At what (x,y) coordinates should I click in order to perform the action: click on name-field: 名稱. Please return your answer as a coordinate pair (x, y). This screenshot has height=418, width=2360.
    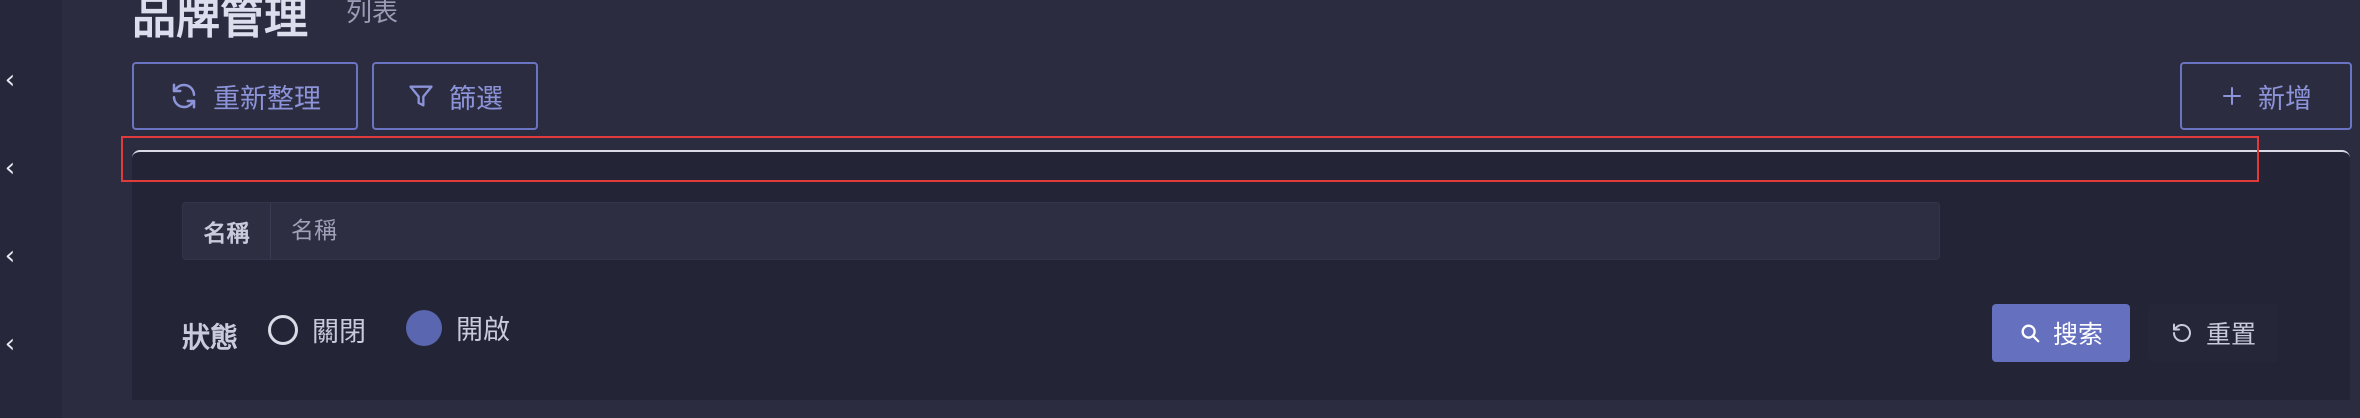
    Looking at the image, I should click on (1061, 231).